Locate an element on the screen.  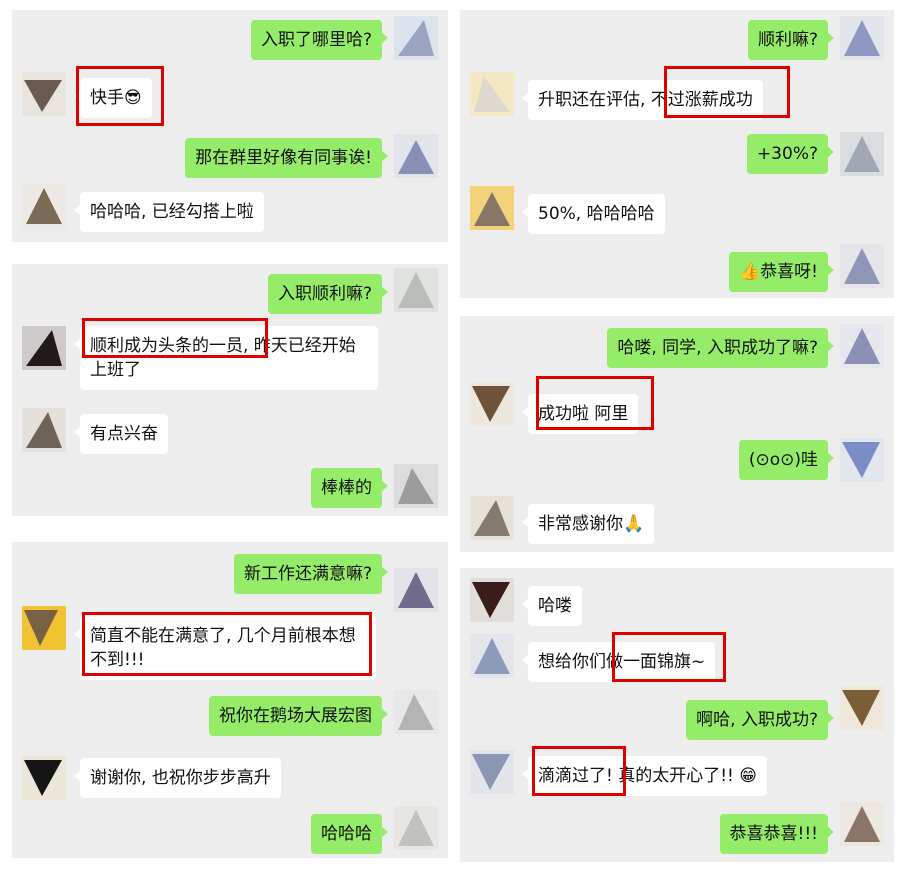
sent-message: (⊙o⊙)哇 is located at coordinates (786, 460).